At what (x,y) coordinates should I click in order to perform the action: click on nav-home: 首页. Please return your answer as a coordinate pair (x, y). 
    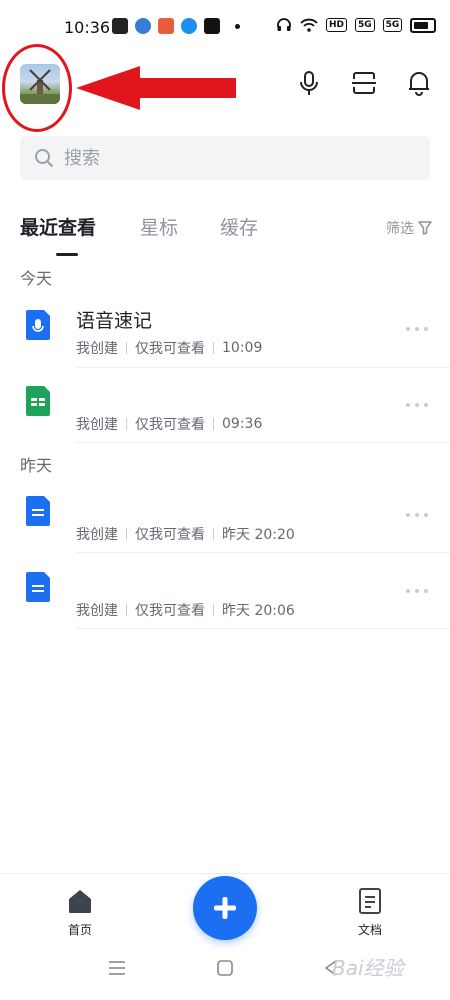
    Looking at the image, I should click on (80, 912).